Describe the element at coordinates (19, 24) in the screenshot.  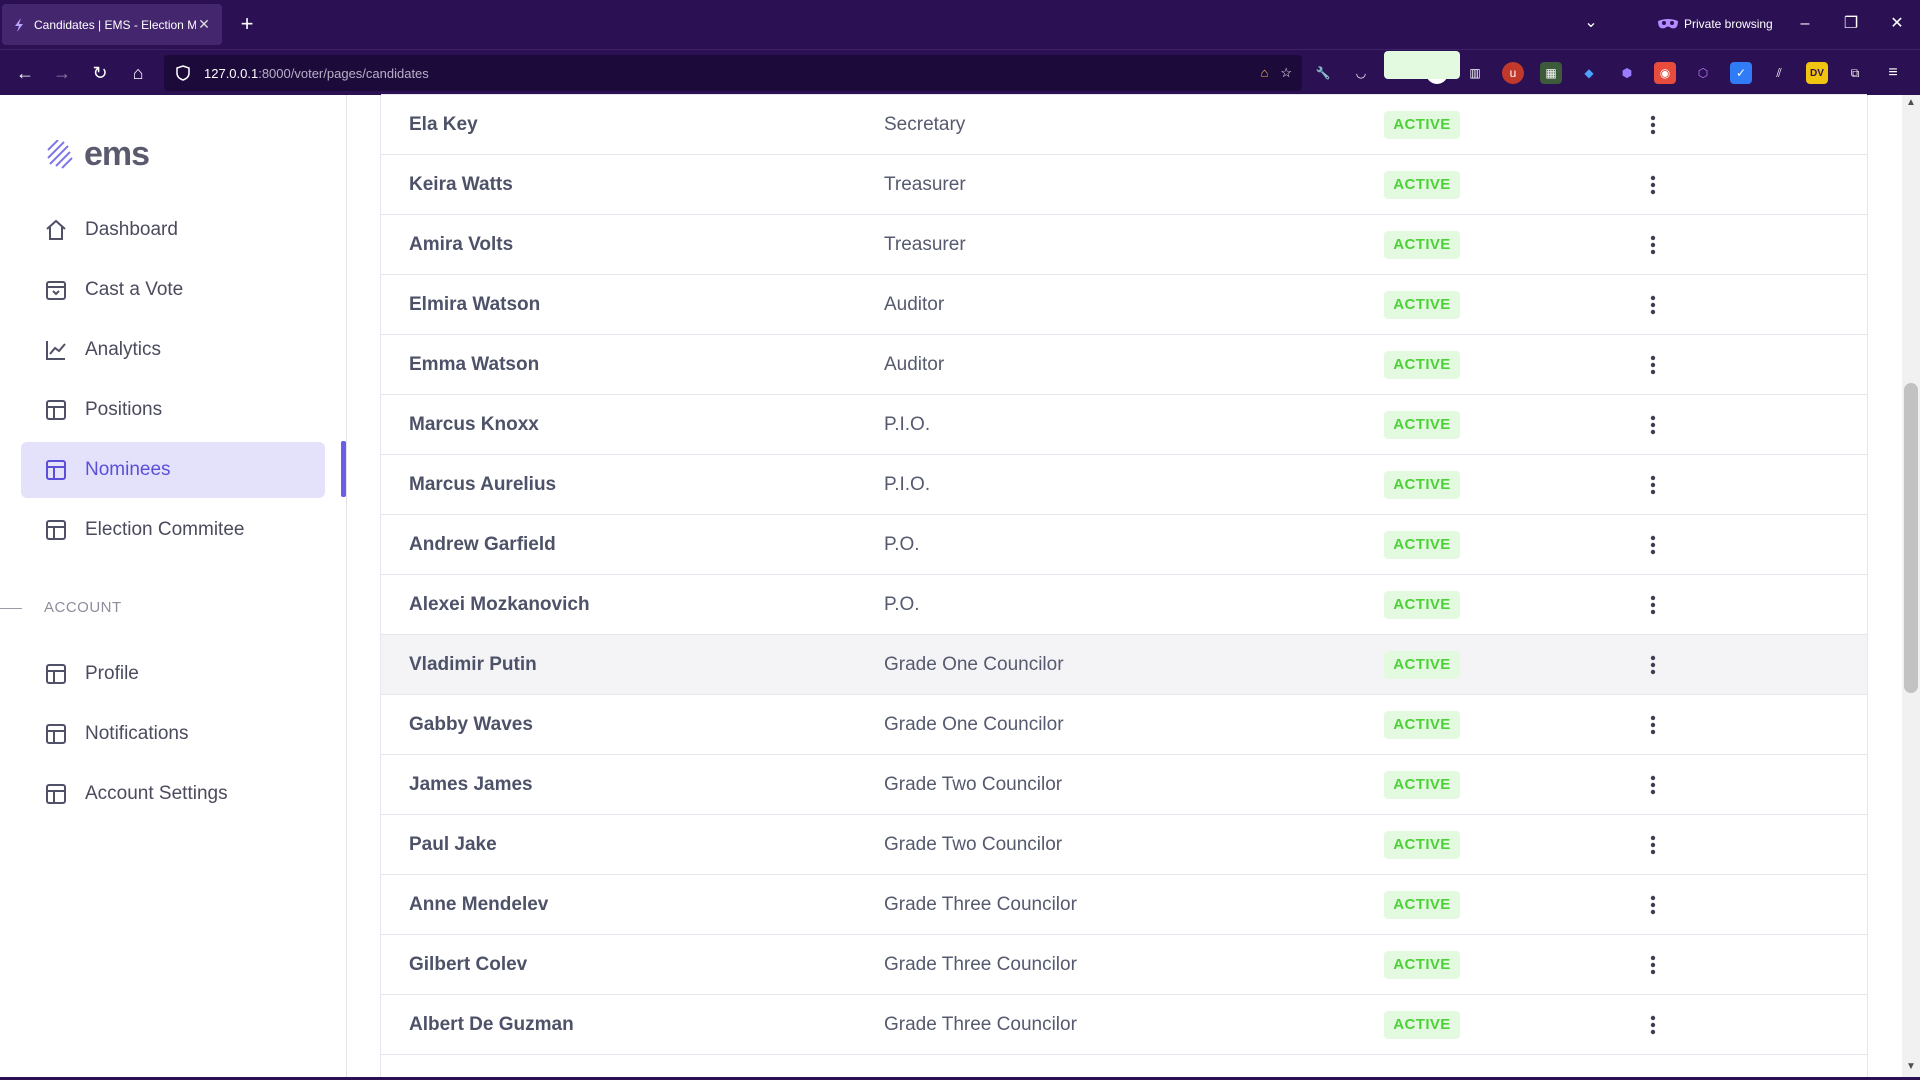
I see `site-favicon-icon` at that location.